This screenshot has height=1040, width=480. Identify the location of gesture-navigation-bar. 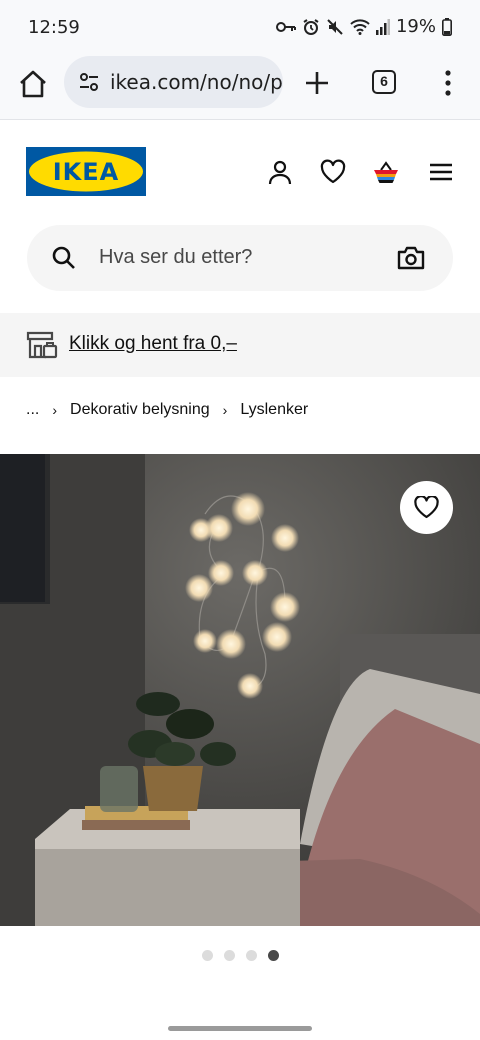
(240, 1028).